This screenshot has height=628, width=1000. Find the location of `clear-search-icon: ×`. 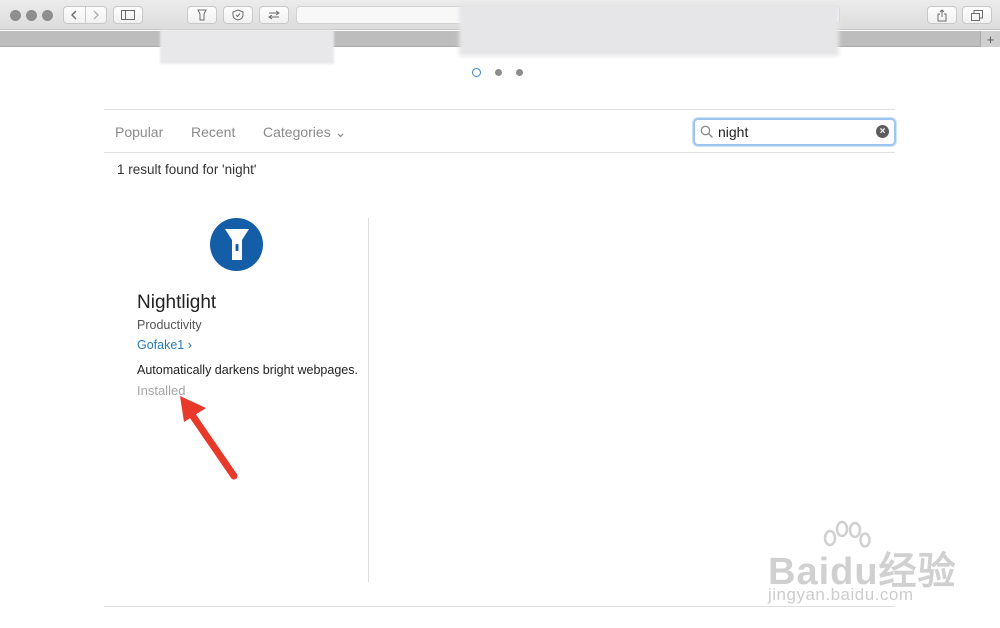

clear-search-icon: × is located at coordinates (882, 131).